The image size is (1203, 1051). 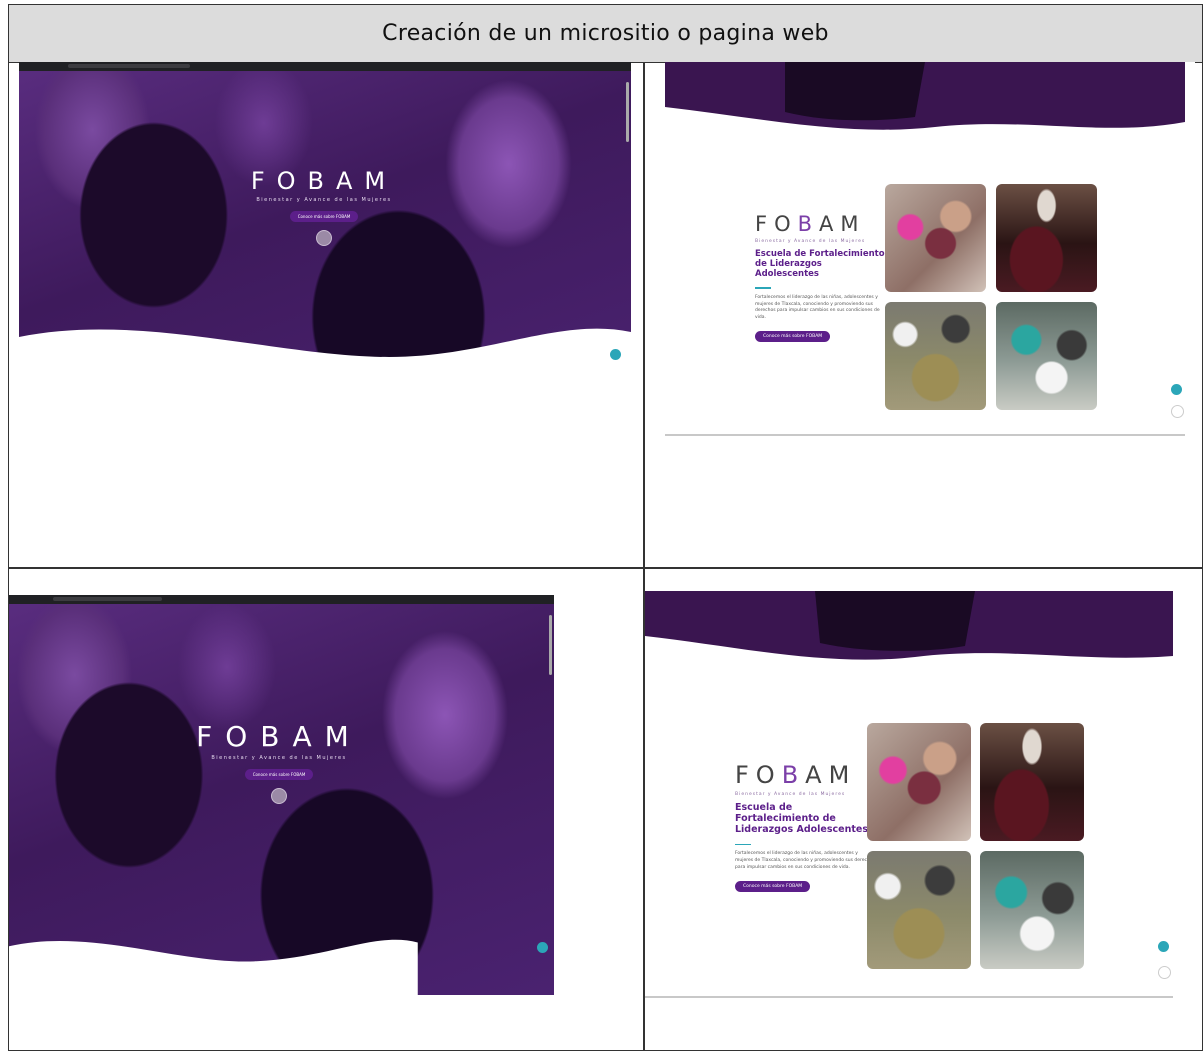 I want to click on header-title: Creación de un micrositio o pagina web, so click(x=605, y=33).